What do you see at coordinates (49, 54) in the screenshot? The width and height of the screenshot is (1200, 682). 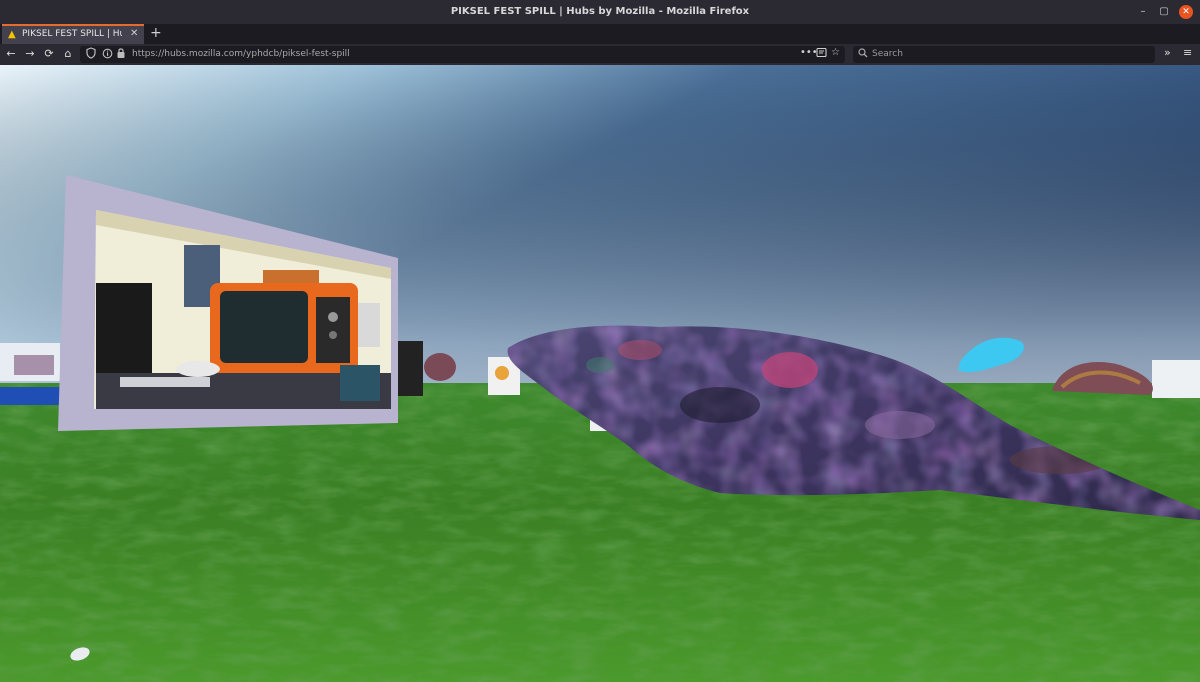 I see `reload-button: ⟳` at bounding box center [49, 54].